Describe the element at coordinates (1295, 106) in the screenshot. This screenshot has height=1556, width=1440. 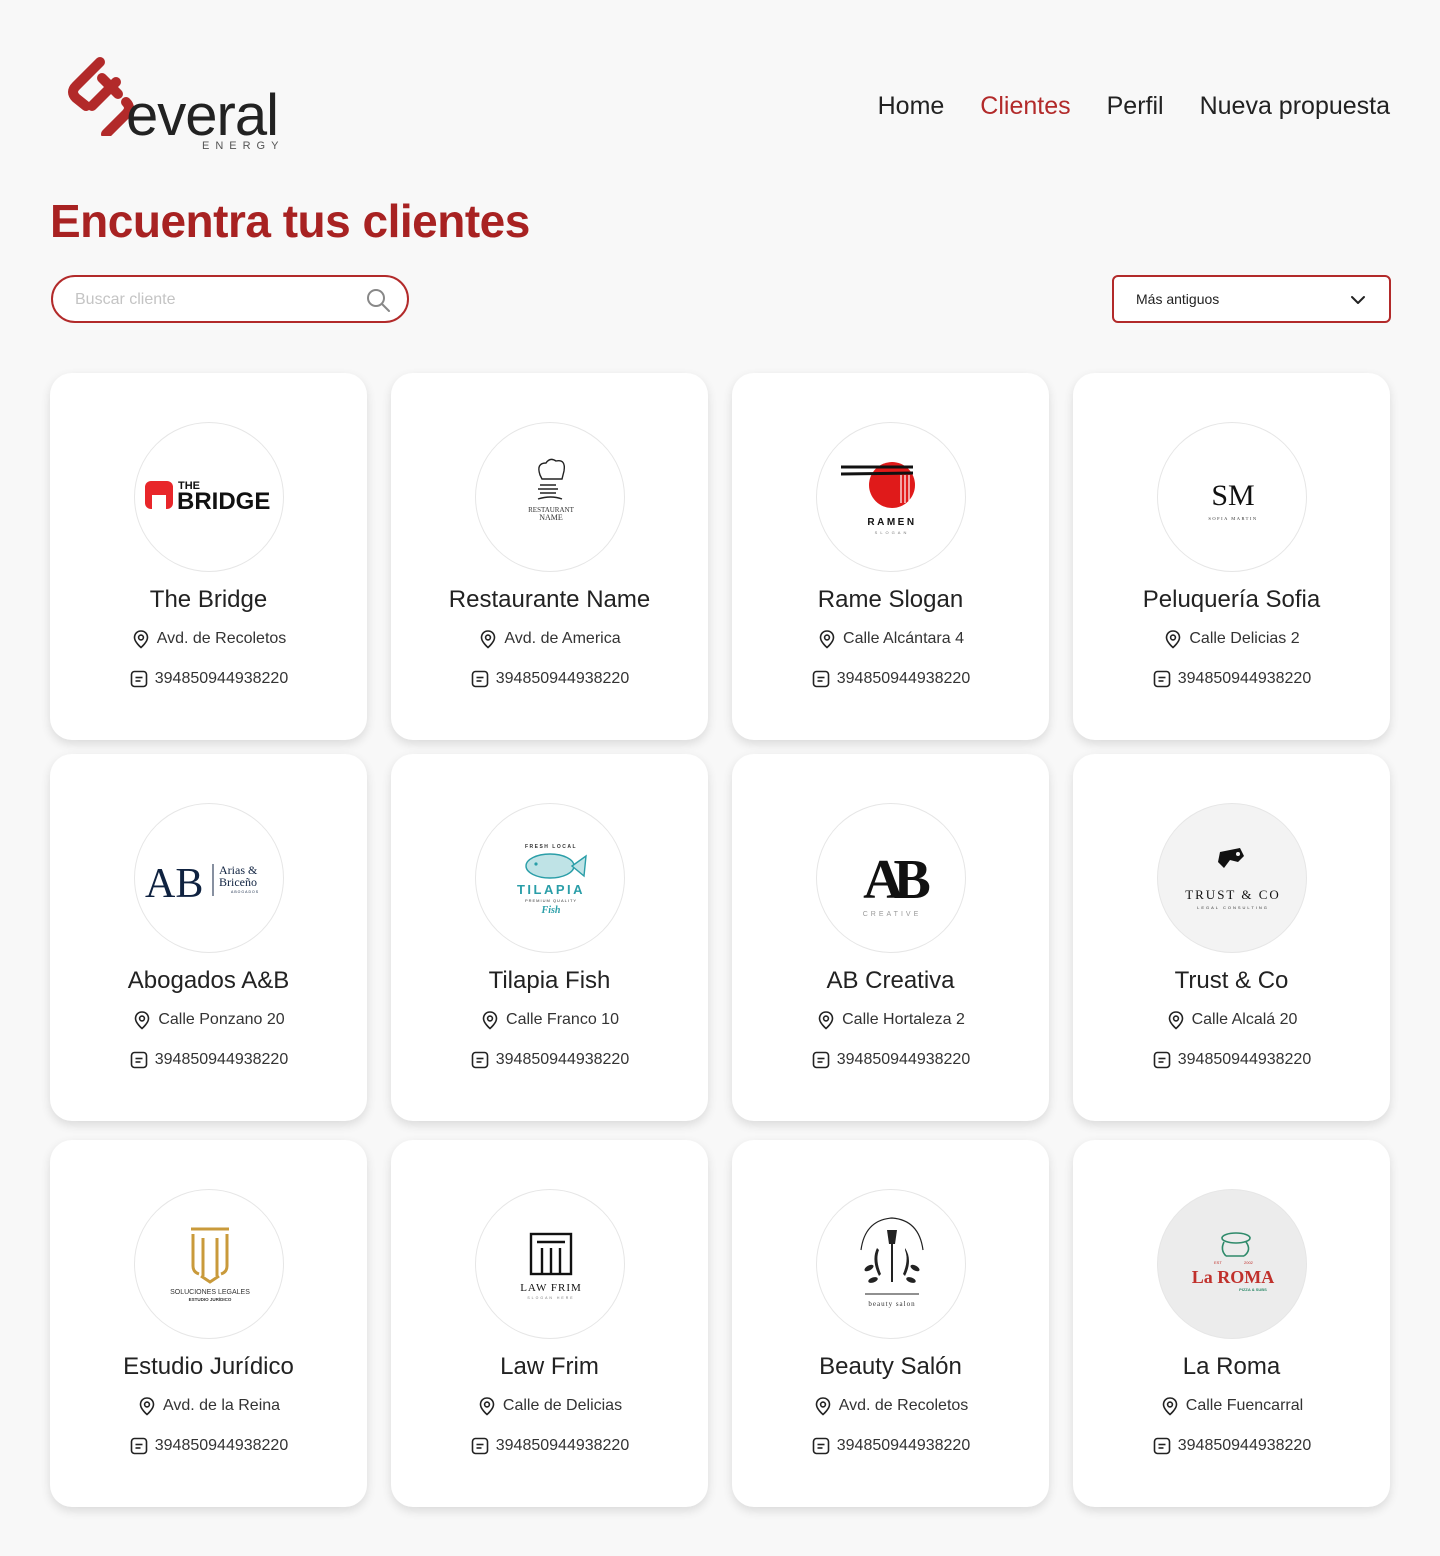
I see `nav-nueva-propuesta: Nueva propuesta` at that location.